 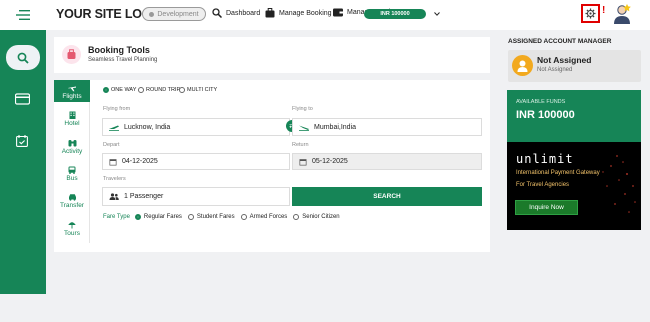 I want to click on tab-tours-label: Tours, so click(x=72, y=233).